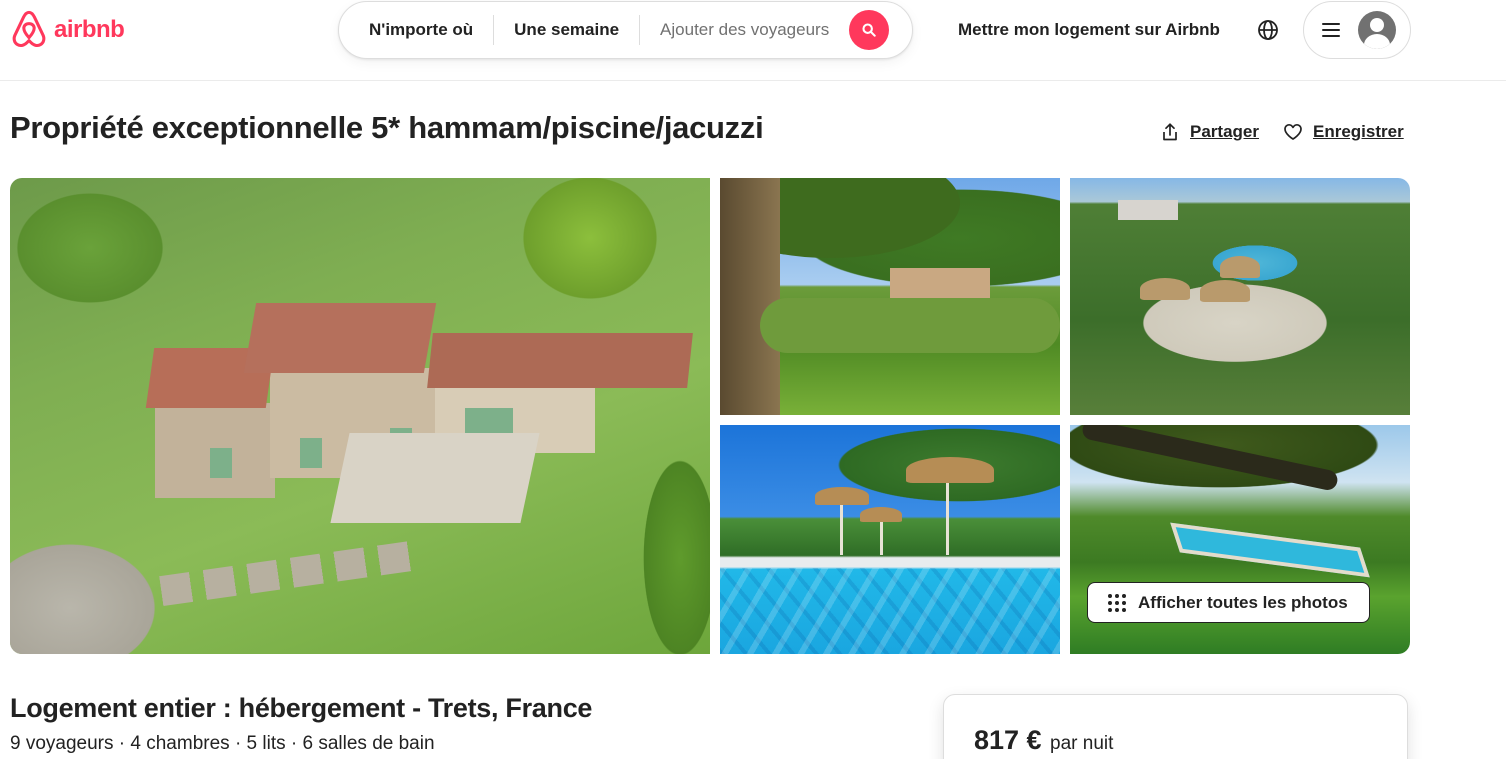 This screenshot has width=1506, height=759. I want to click on save-button: Enregistrer, so click(1343, 132).